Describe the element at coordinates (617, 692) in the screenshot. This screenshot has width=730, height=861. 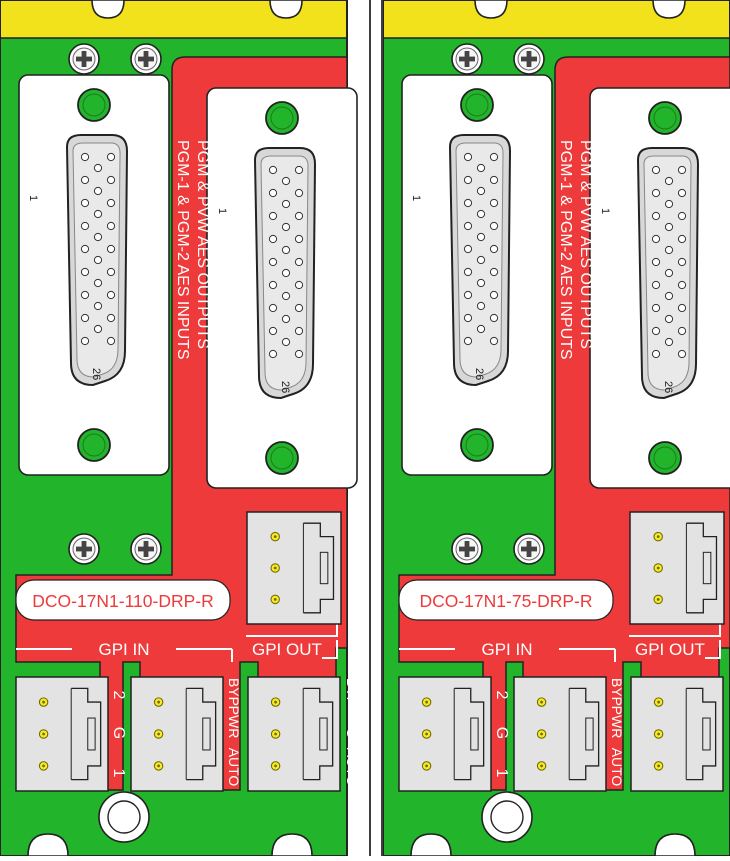
I see `gpi-in-2-pin-byp: BYP` at that location.